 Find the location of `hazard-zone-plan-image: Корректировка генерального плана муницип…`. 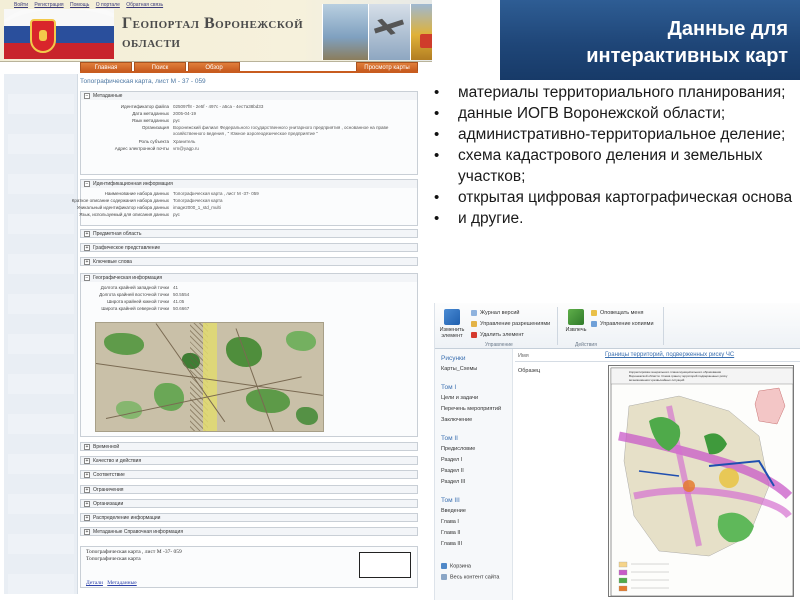

hazard-zone-plan-image: Корректировка генерального плана муницип… is located at coordinates (701, 481).